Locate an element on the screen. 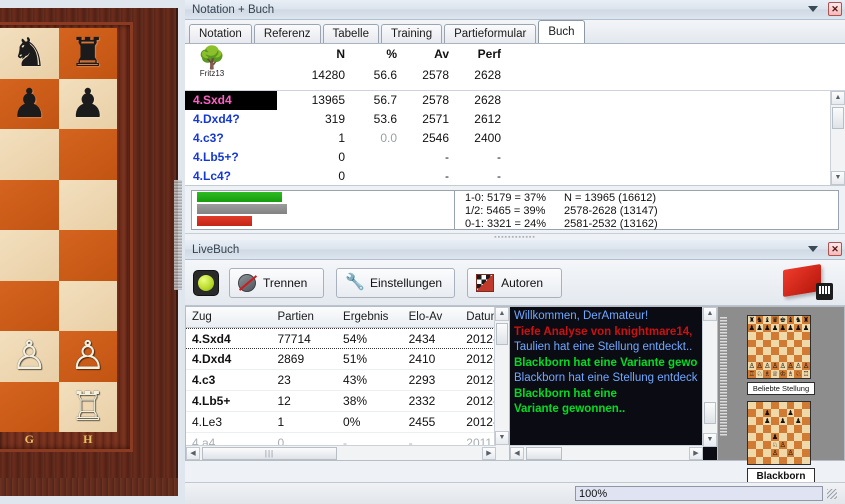 The height and width of the screenshot is (504, 845). chess-piece: ♞ is located at coordinates (29, 53).